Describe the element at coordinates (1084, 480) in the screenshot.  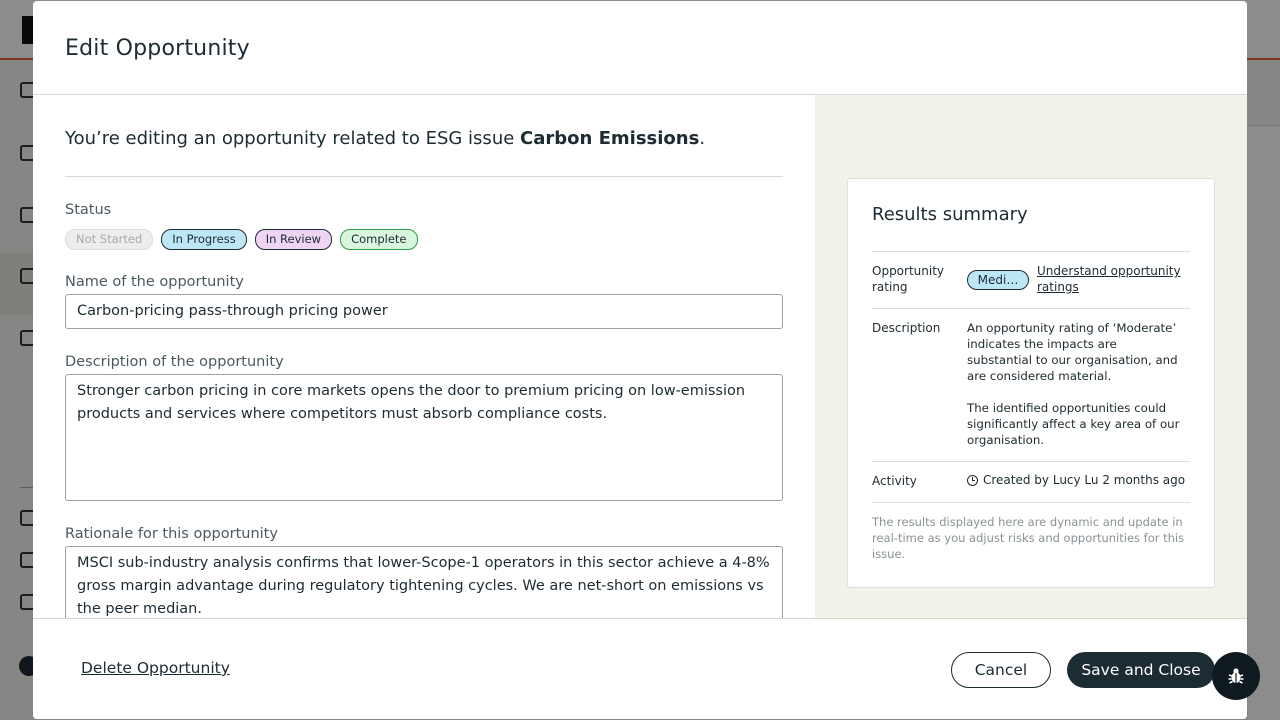
I see `activity-text: Created by Lucy Lu 2 months ago` at that location.